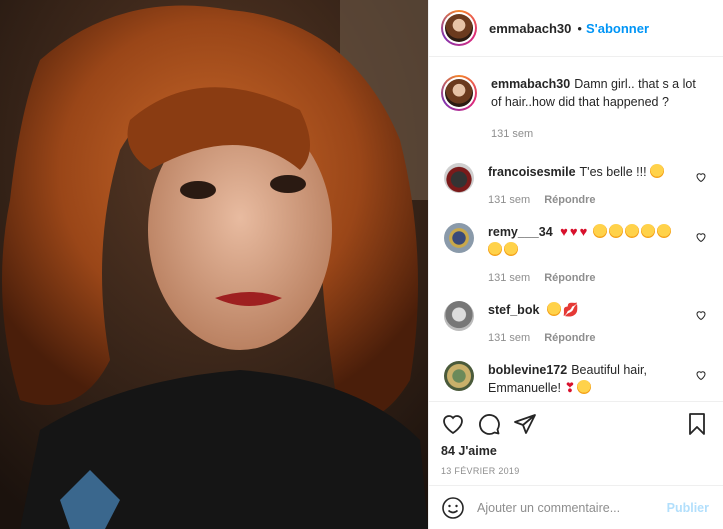  What do you see at coordinates (617, 28) in the screenshot?
I see `follow-button: S'abonner` at bounding box center [617, 28].